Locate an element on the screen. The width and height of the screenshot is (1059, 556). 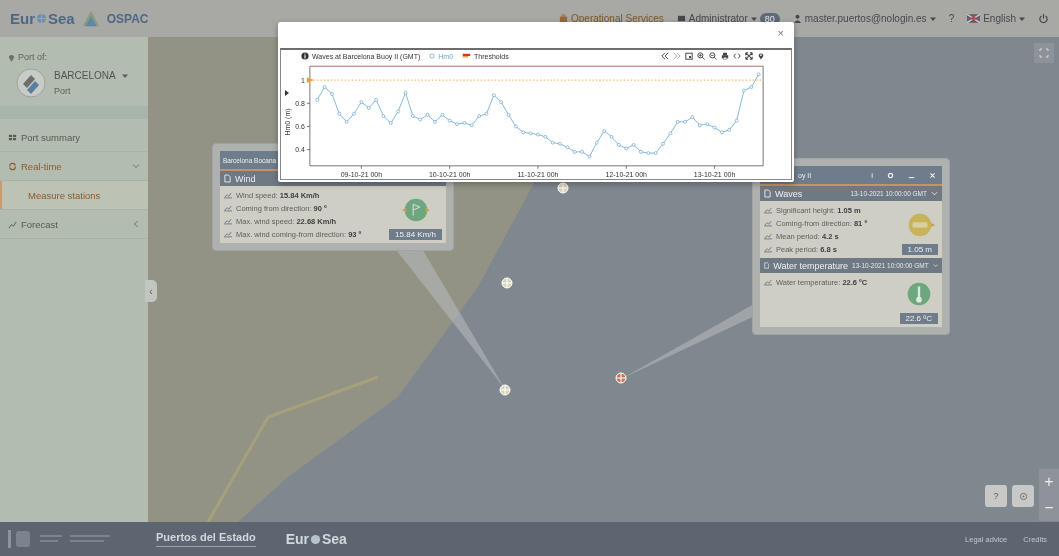
reading-badge: 15.84 Km/h is located at coordinates (415, 234).